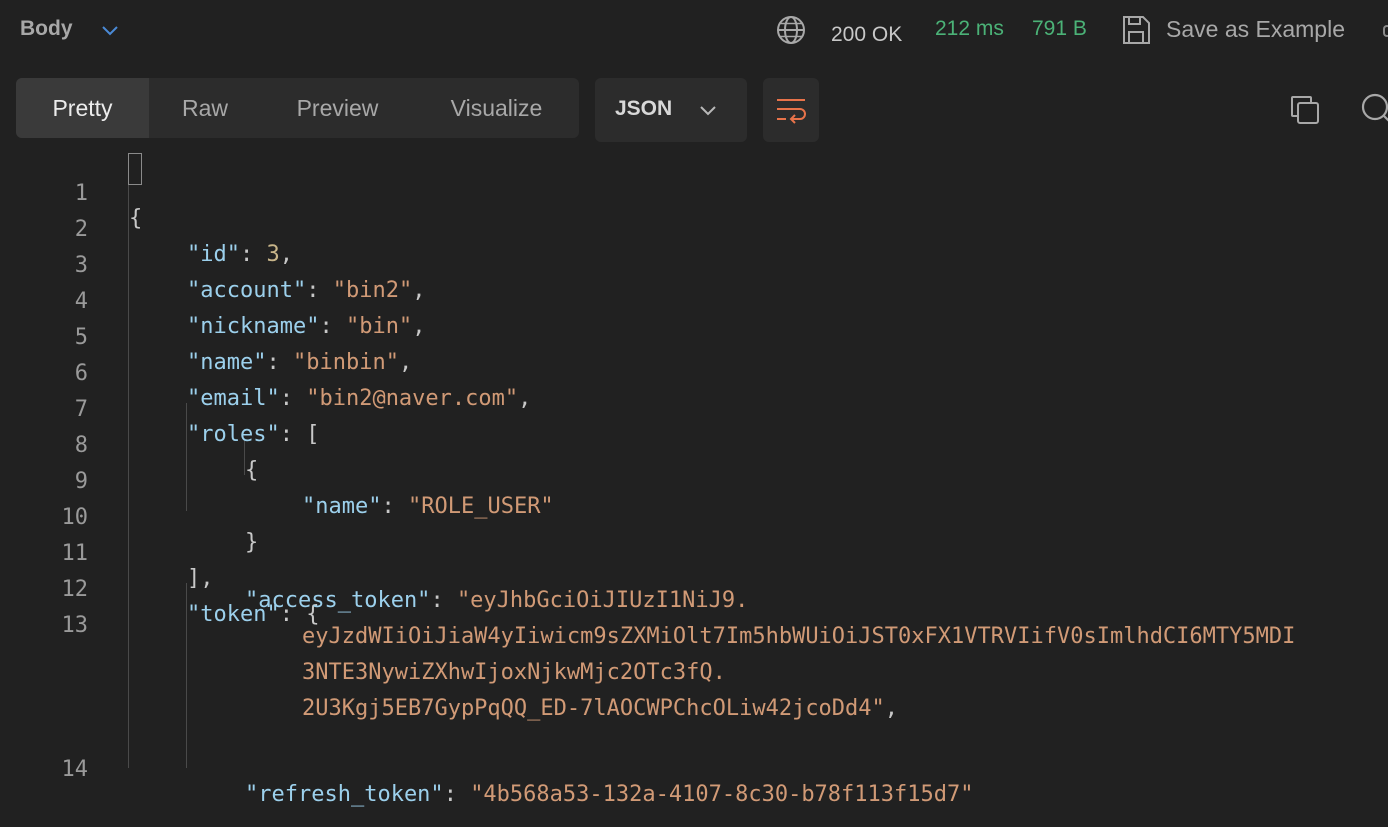  I want to click on wrap-lines-button, so click(791, 110).